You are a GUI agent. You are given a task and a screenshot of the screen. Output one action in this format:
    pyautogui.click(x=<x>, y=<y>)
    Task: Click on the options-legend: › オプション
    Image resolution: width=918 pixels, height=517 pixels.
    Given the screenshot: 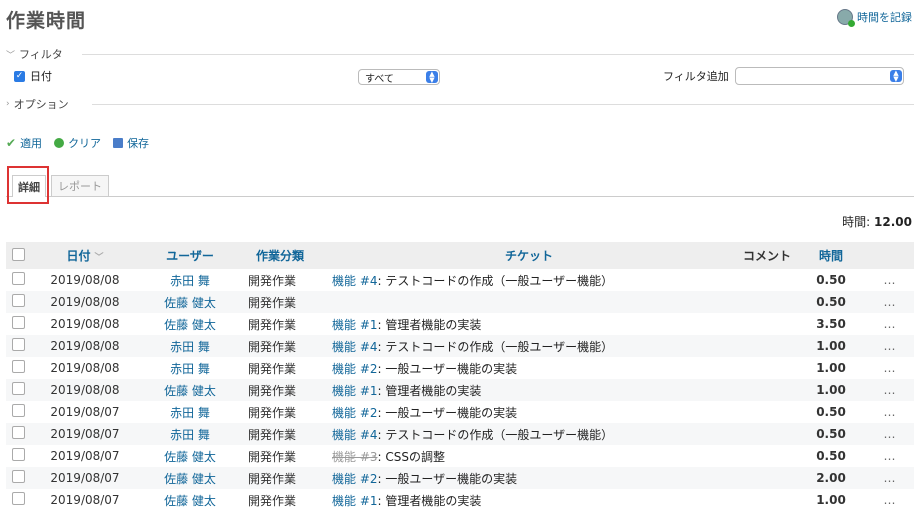 What is the action you would take?
    pyautogui.click(x=37, y=104)
    